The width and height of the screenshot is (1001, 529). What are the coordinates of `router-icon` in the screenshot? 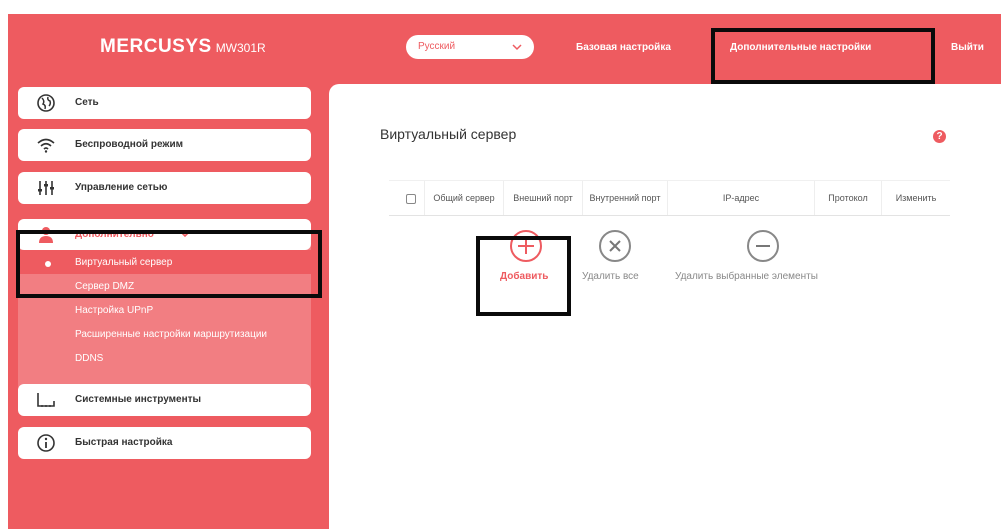 It's located at (46, 400).